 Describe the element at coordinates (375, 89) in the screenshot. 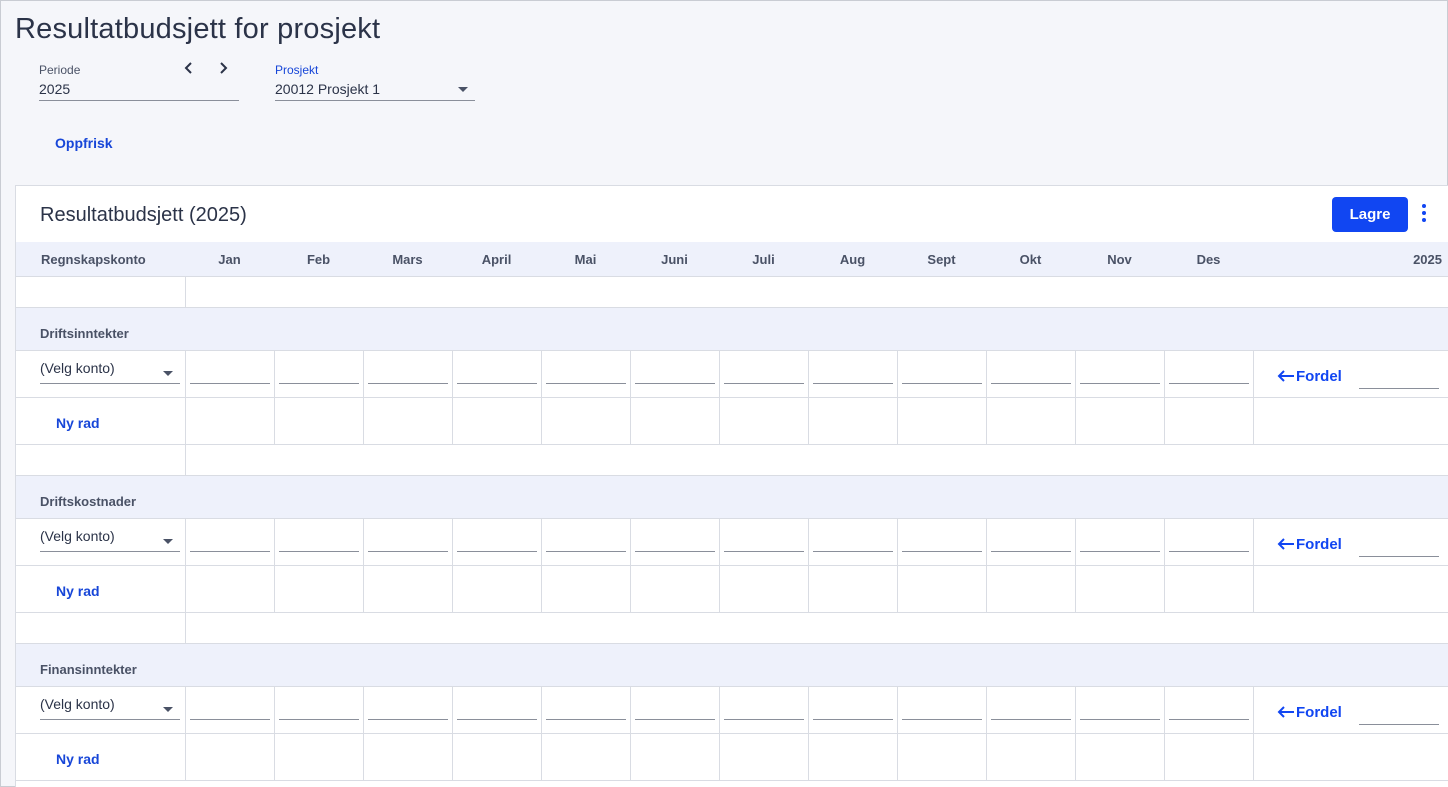

I see `prosjekt-value: 20012 Prosjekt 1` at that location.